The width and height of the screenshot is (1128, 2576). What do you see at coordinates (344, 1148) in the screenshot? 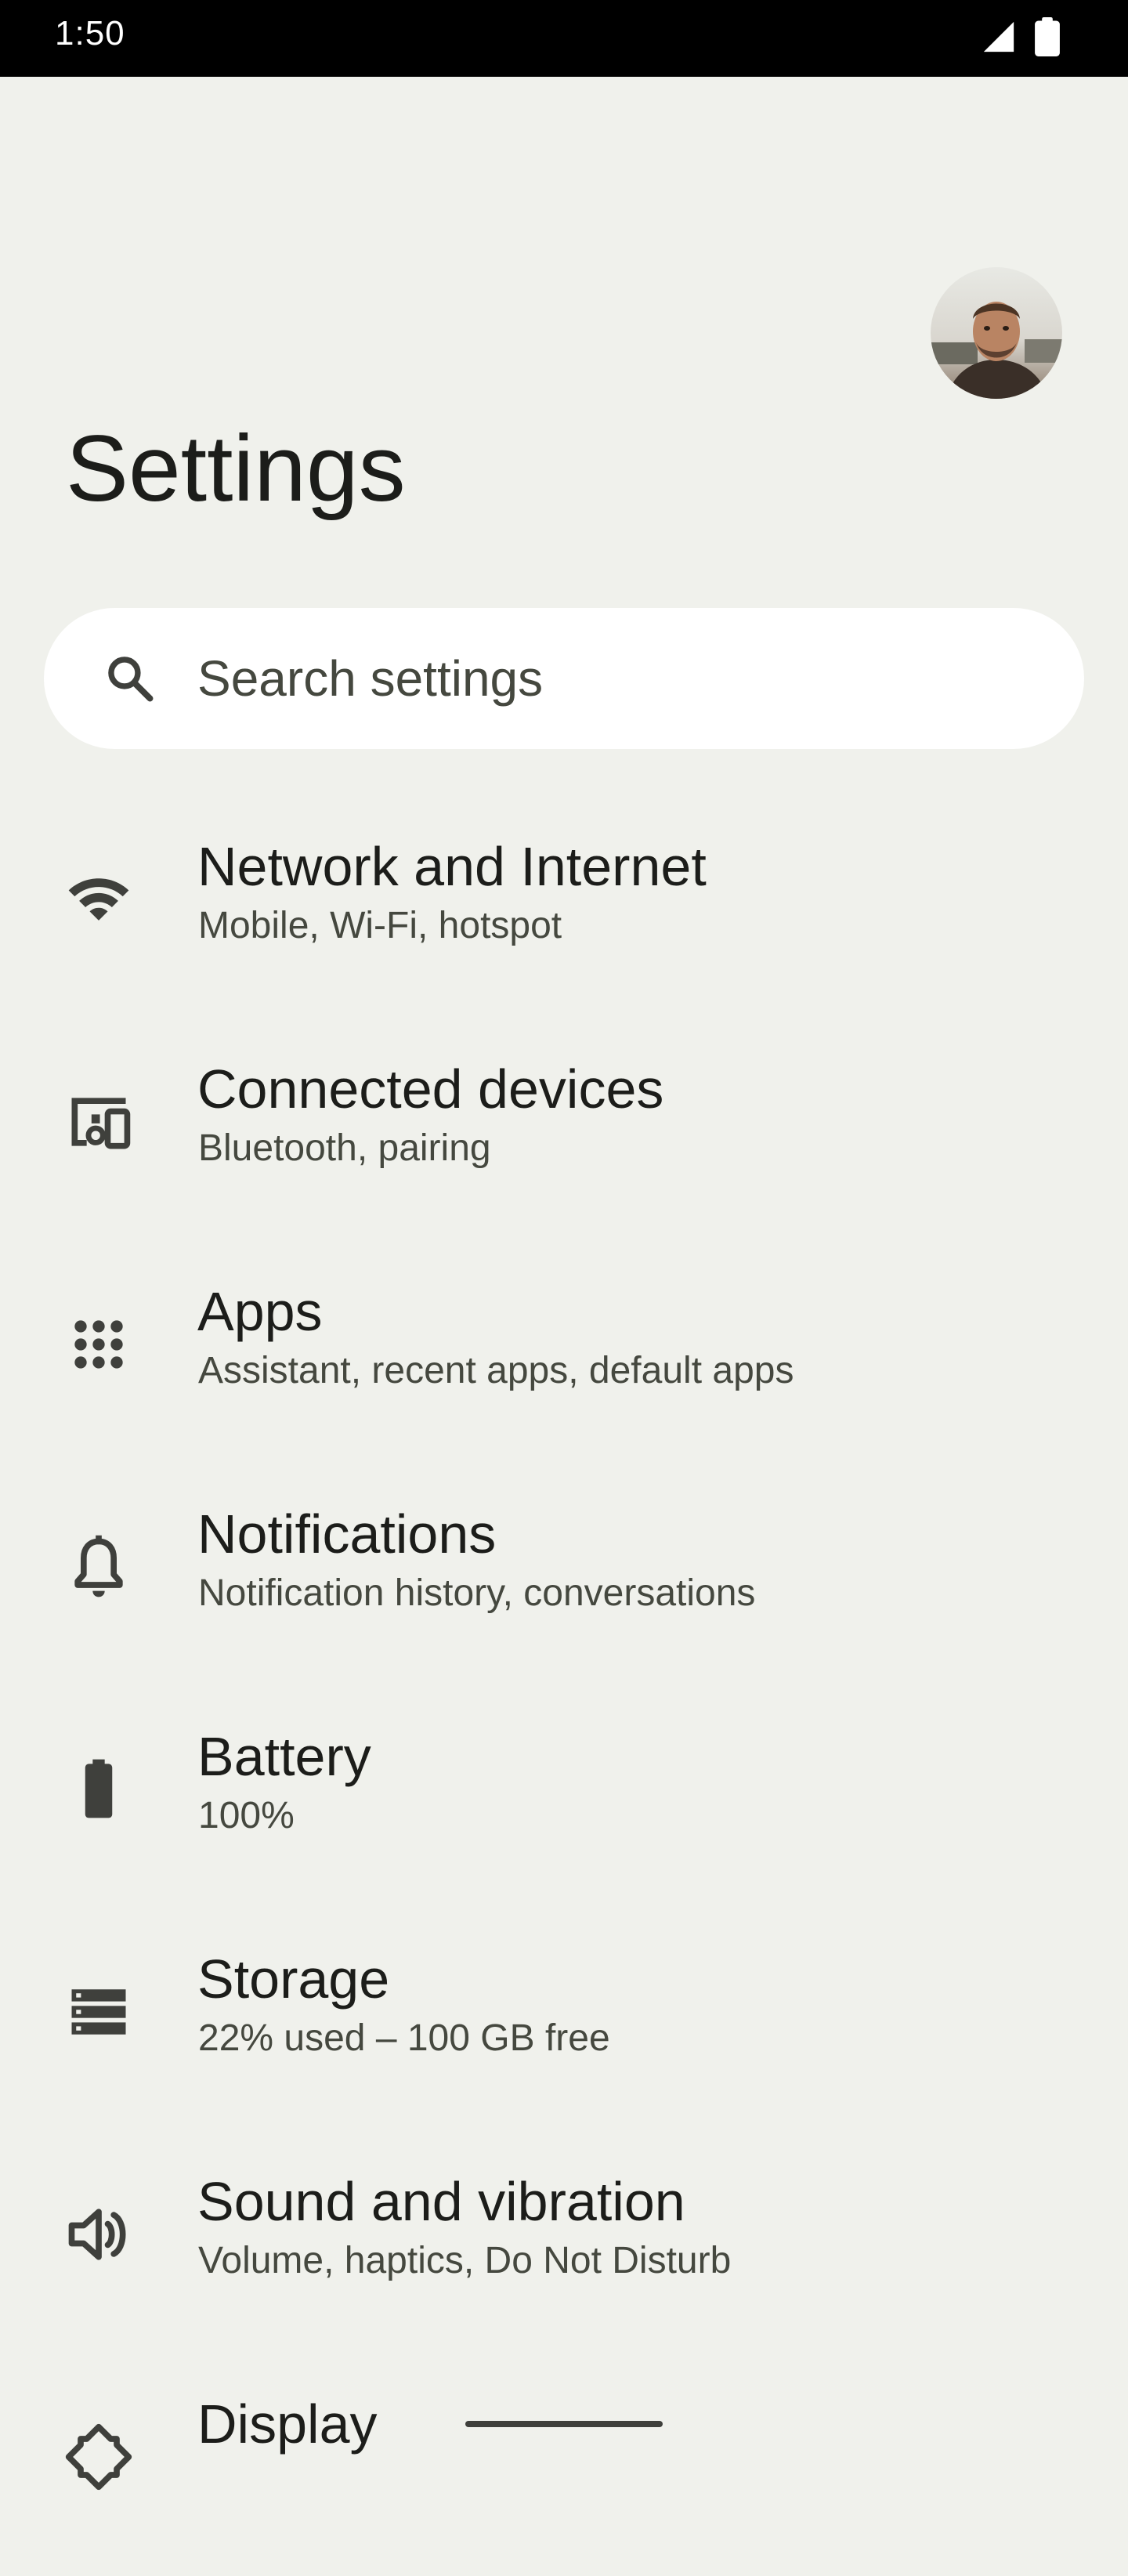
I see `item-subtitle: Bluetooth, pairing` at bounding box center [344, 1148].